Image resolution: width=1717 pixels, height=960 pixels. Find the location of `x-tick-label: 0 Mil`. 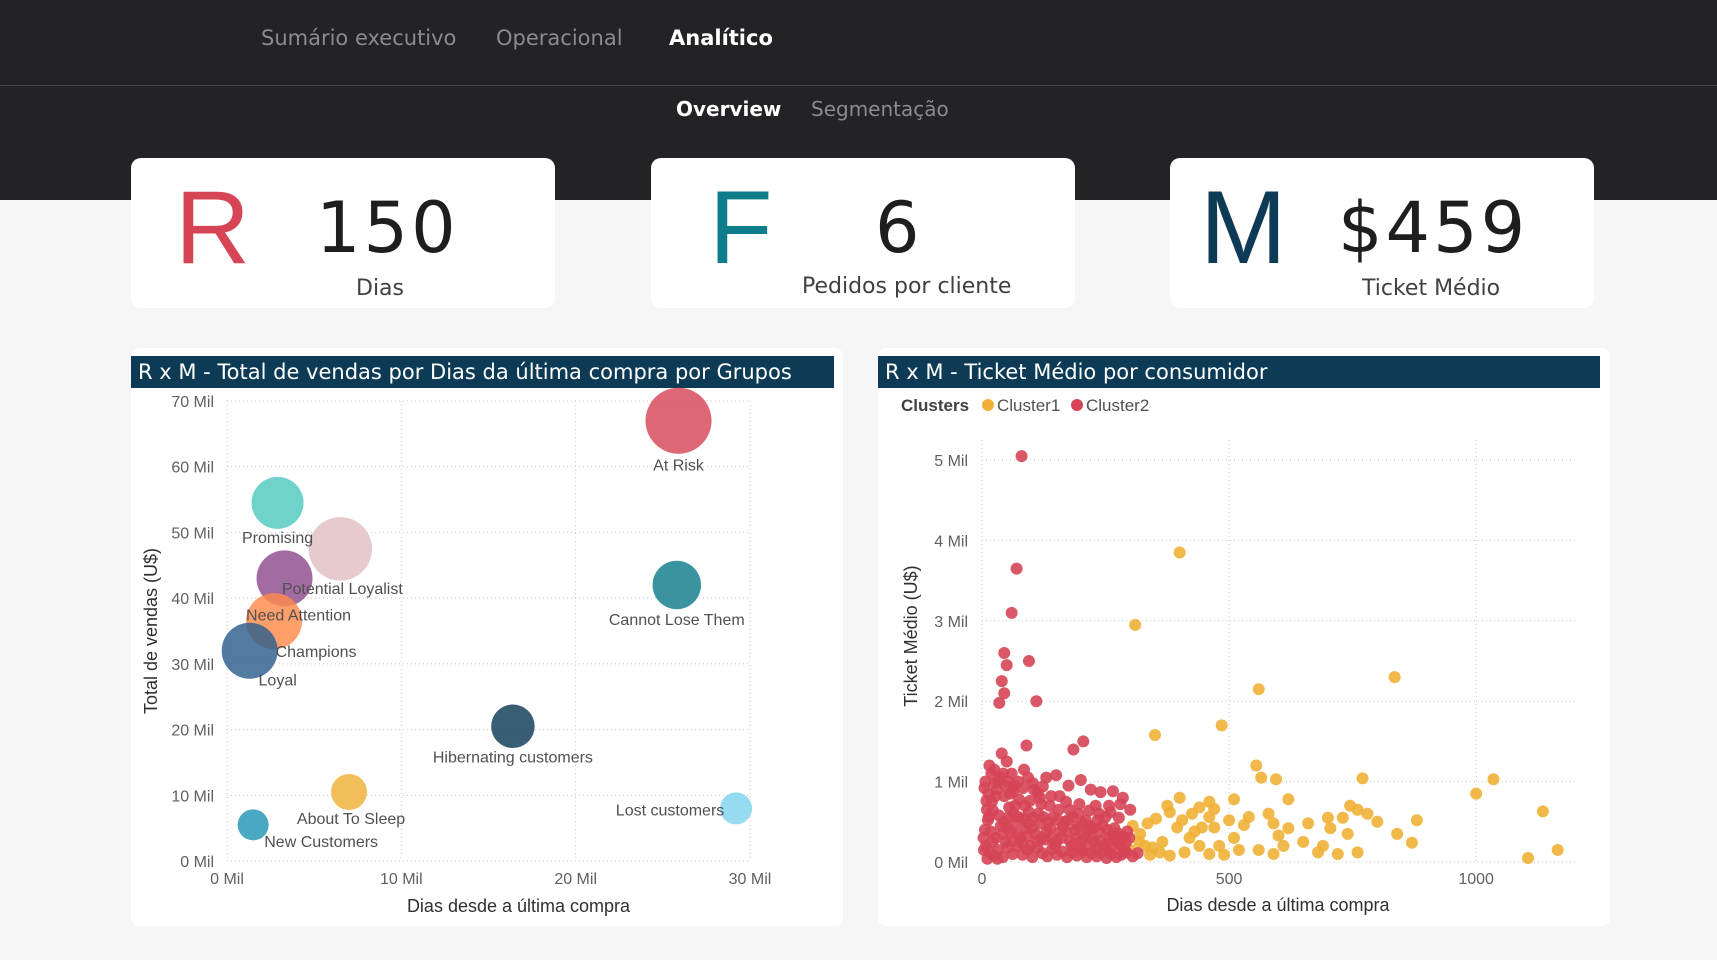

x-tick-label: 0 Mil is located at coordinates (227, 879).